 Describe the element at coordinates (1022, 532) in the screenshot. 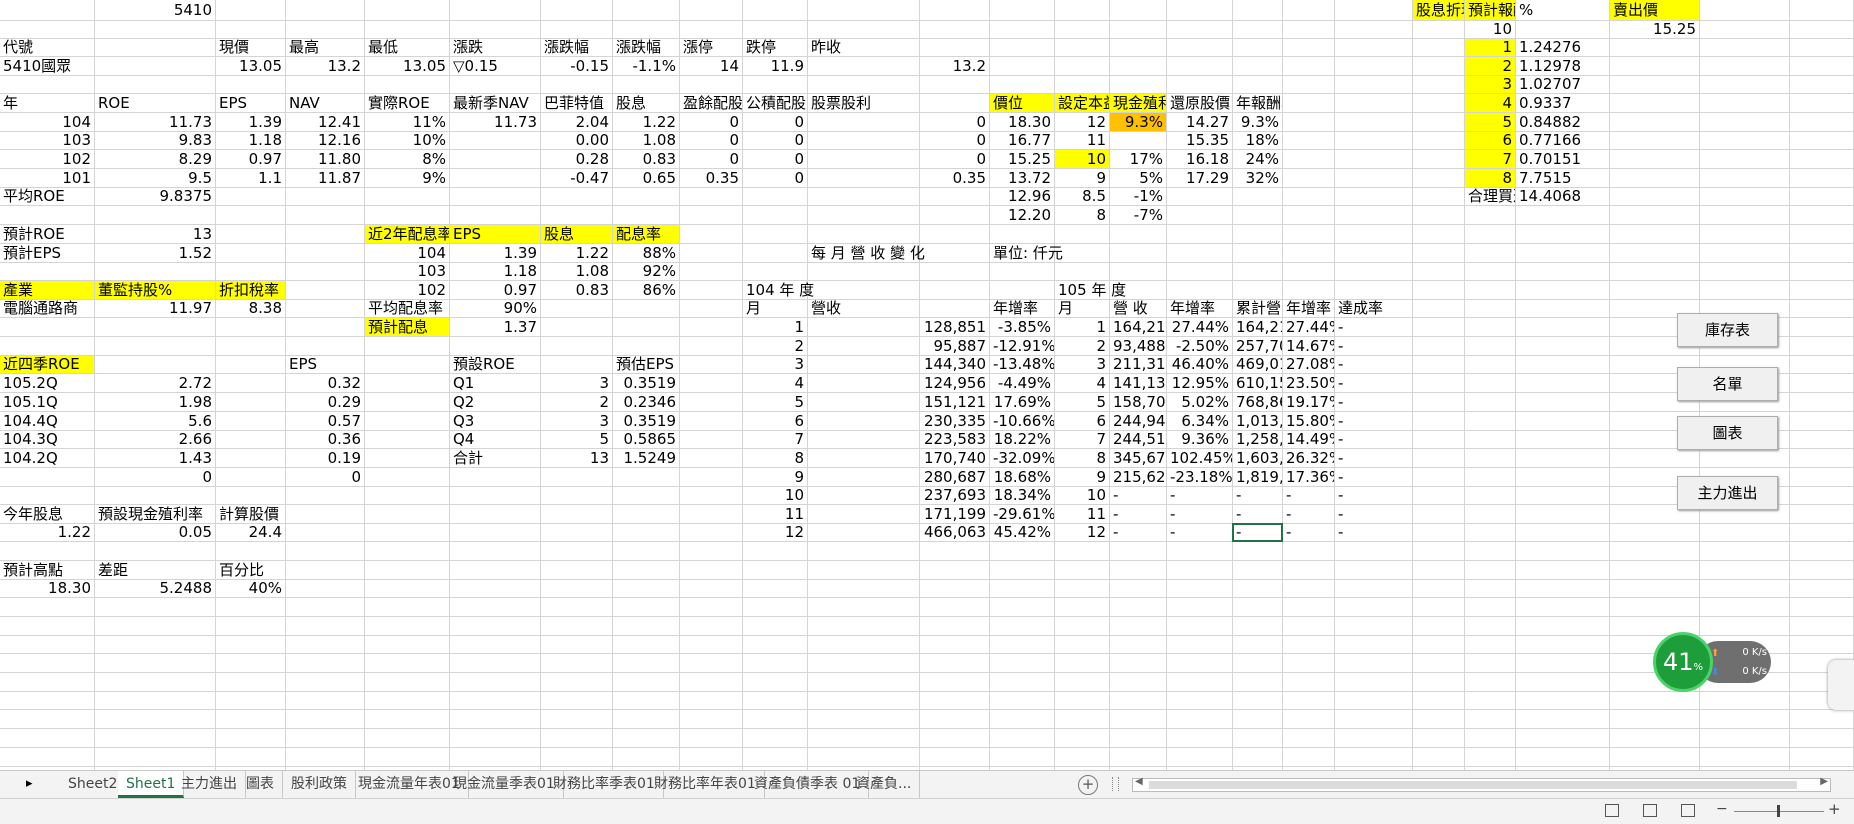

I see `cell: 45.42%` at that location.